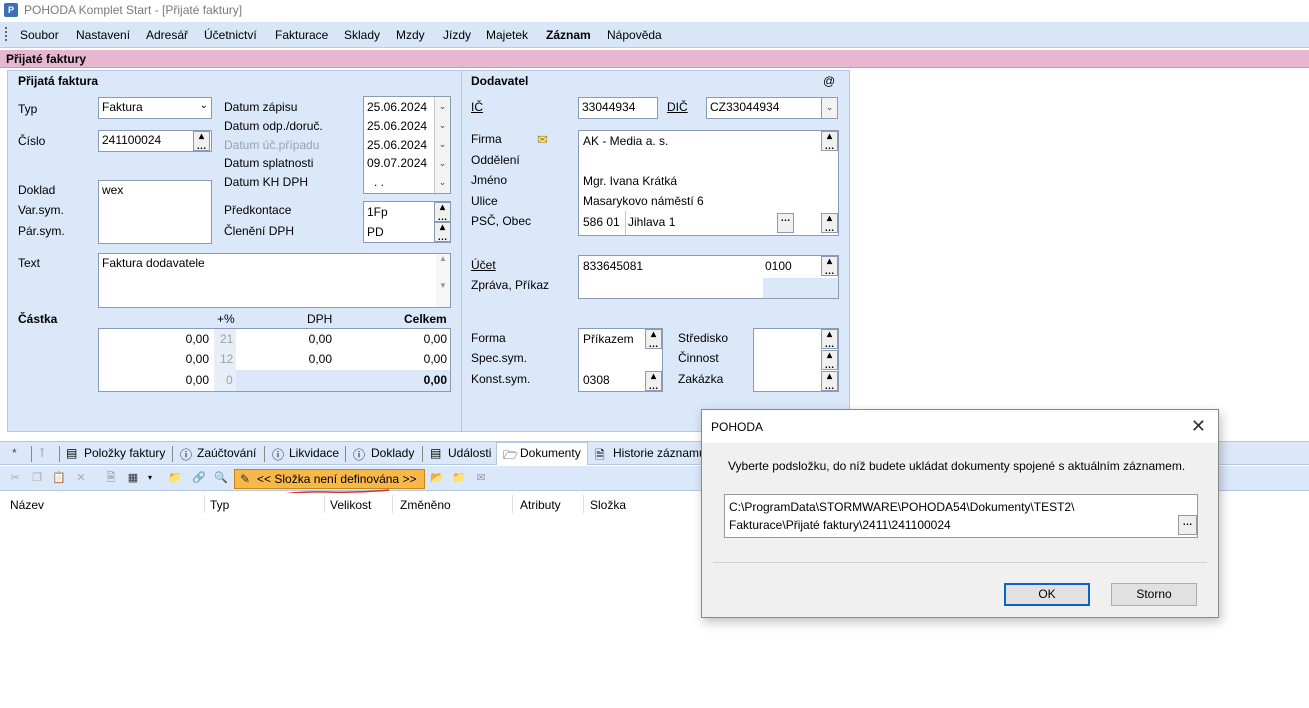 This screenshot has height=708, width=1309. What do you see at coordinates (425, 505) in the screenshot?
I see `col-zmeneno: Změněno` at bounding box center [425, 505].